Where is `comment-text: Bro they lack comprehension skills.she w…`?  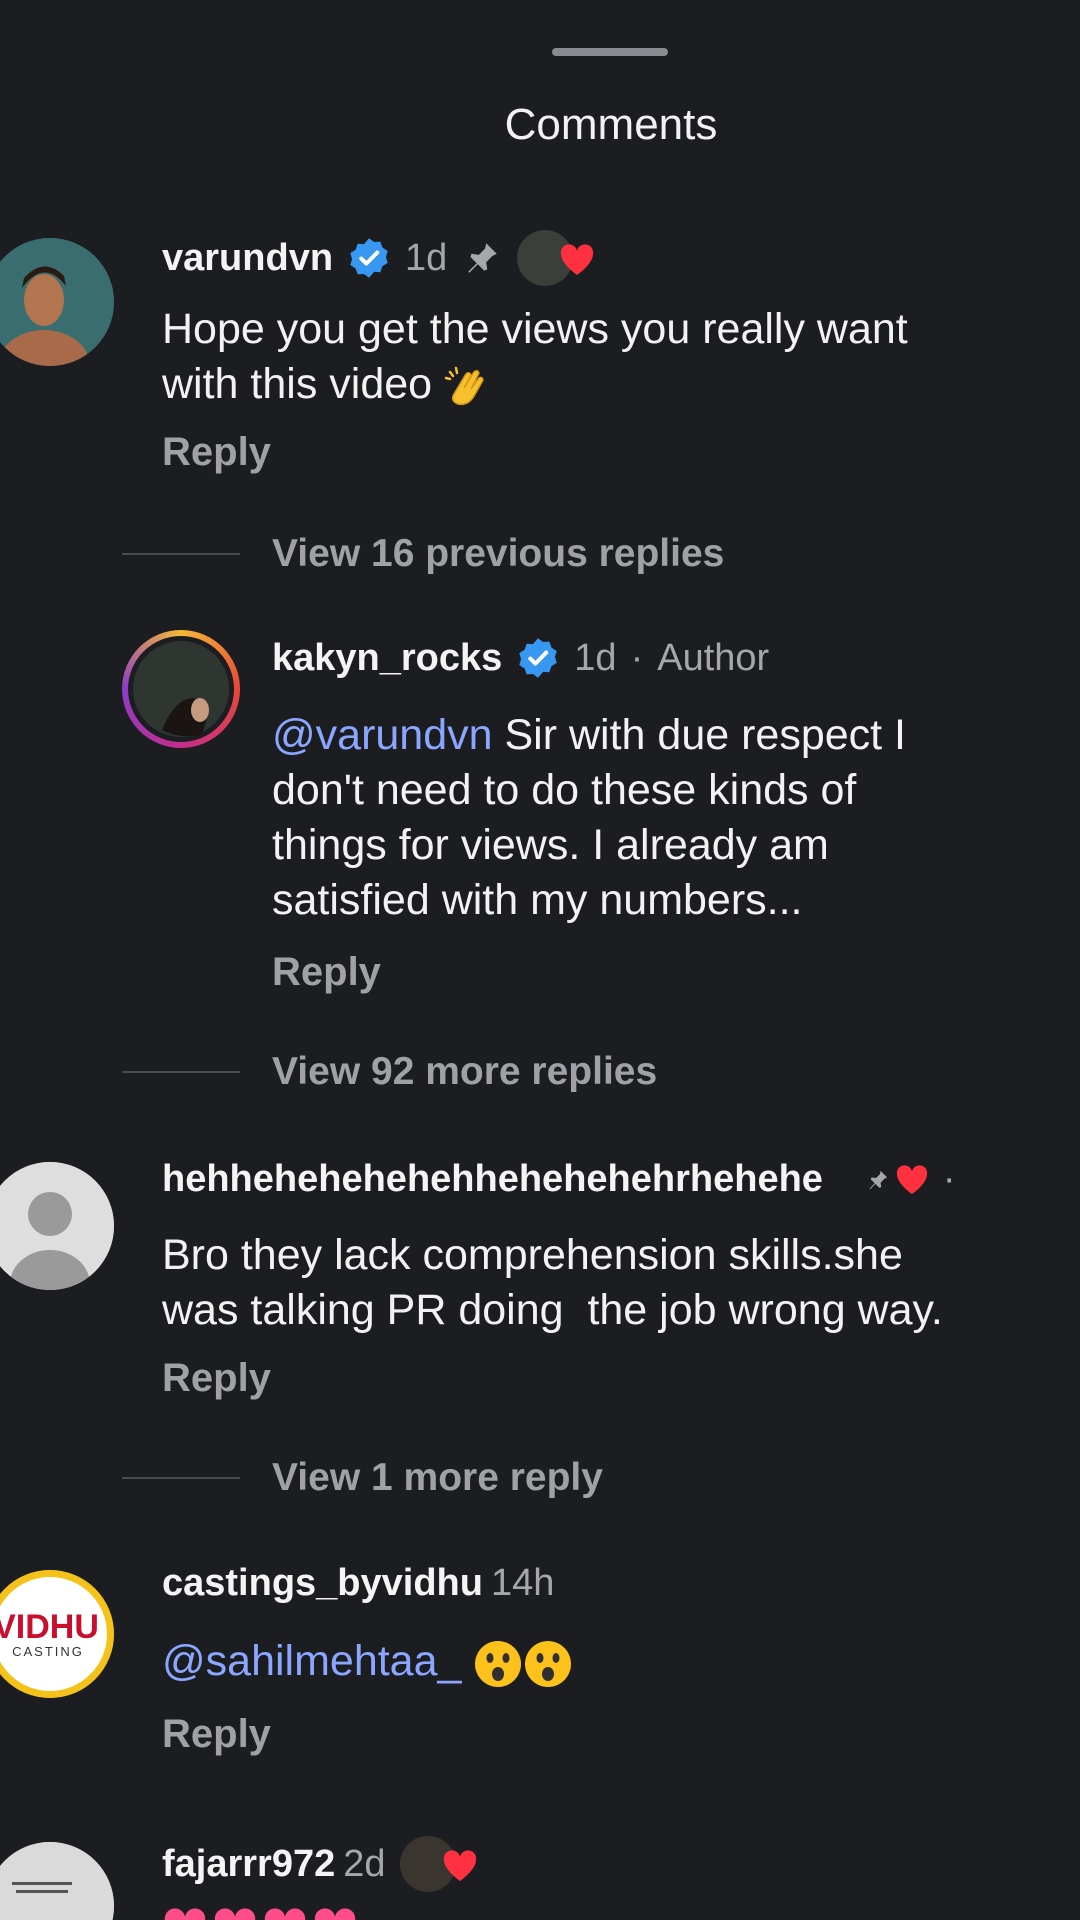
comment-text: Bro they lack comprehension skills.she w… is located at coordinates (552, 1282).